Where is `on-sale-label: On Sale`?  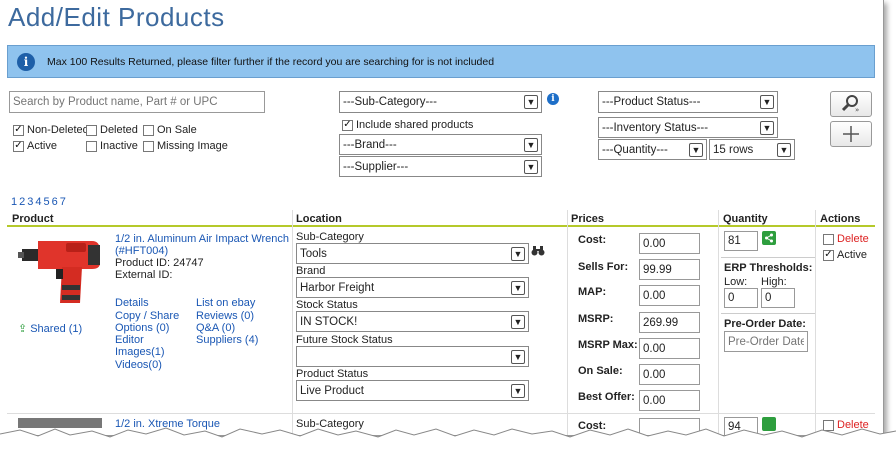
on-sale-label: On Sale is located at coordinates (177, 130).